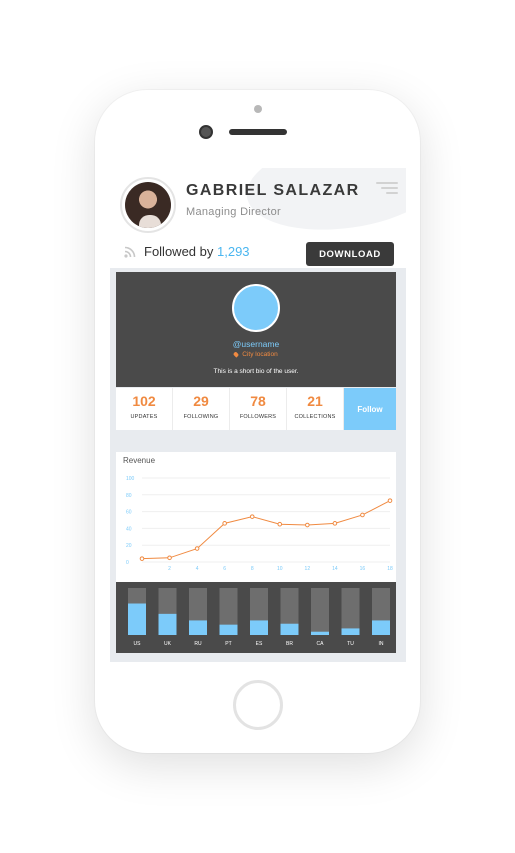 This screenshot has width=515, height=853. Describe the element at coordinates (273, 190) in the screenshot. I see `profile-name: GABRIEL SALAZAR` at that location.